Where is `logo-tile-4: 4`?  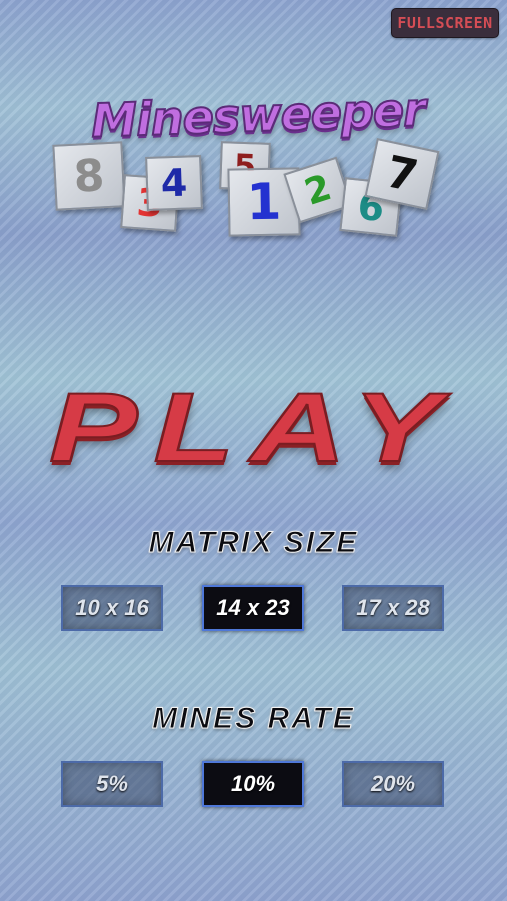 logo-tile-4: 4 is located at coordinates (174, 183).